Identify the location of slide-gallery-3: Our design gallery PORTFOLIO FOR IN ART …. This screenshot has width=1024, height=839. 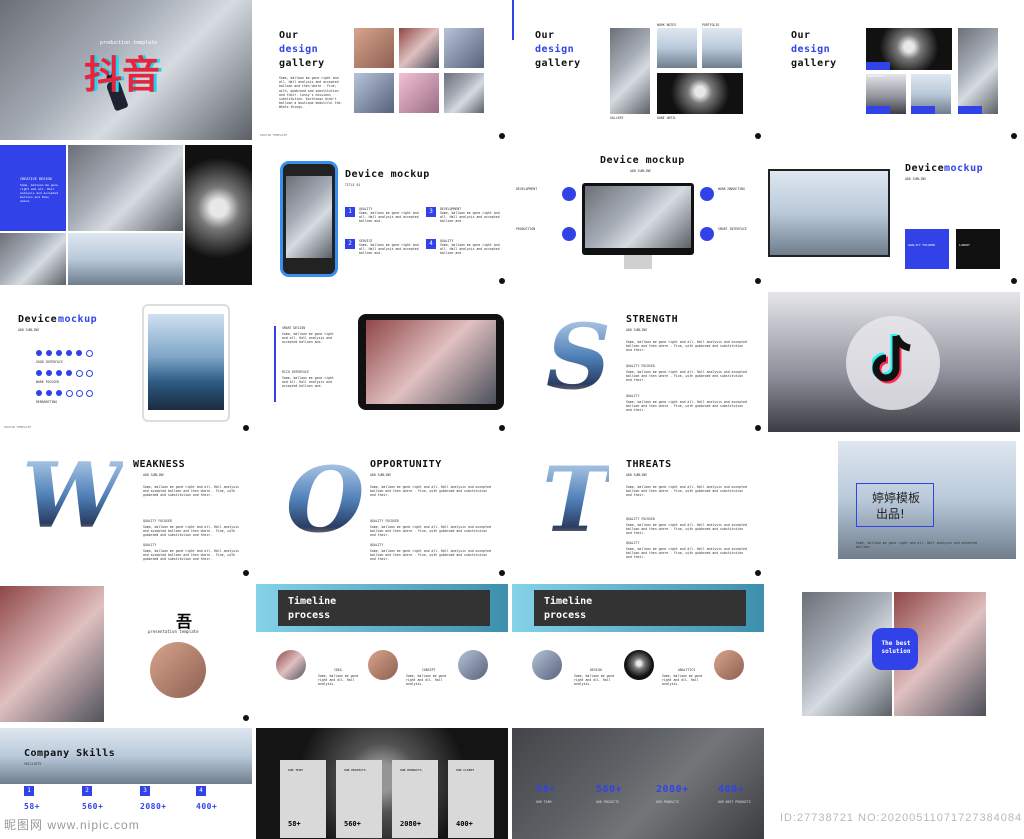
(894, 70).